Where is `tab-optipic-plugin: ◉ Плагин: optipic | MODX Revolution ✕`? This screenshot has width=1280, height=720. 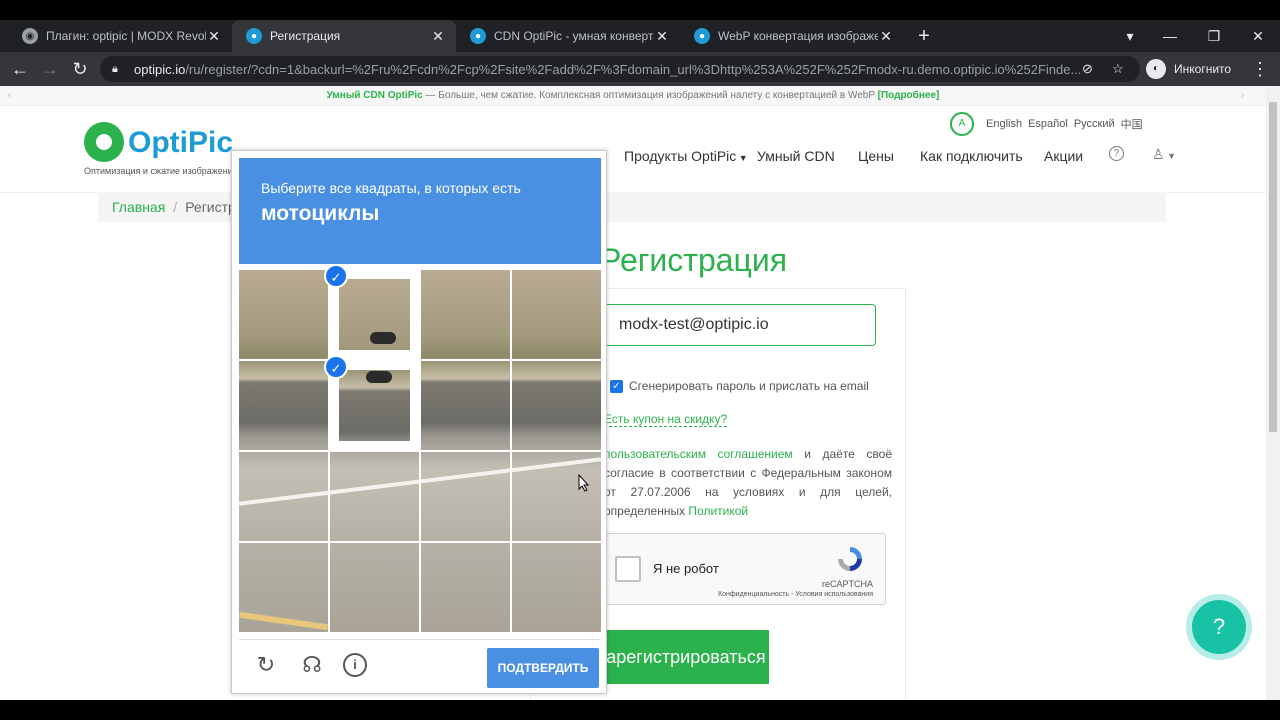 tab-optipic-plugin: ◉ Плагин: optipic | MODX Revolution ✕ is located at coordinates (120, 36).